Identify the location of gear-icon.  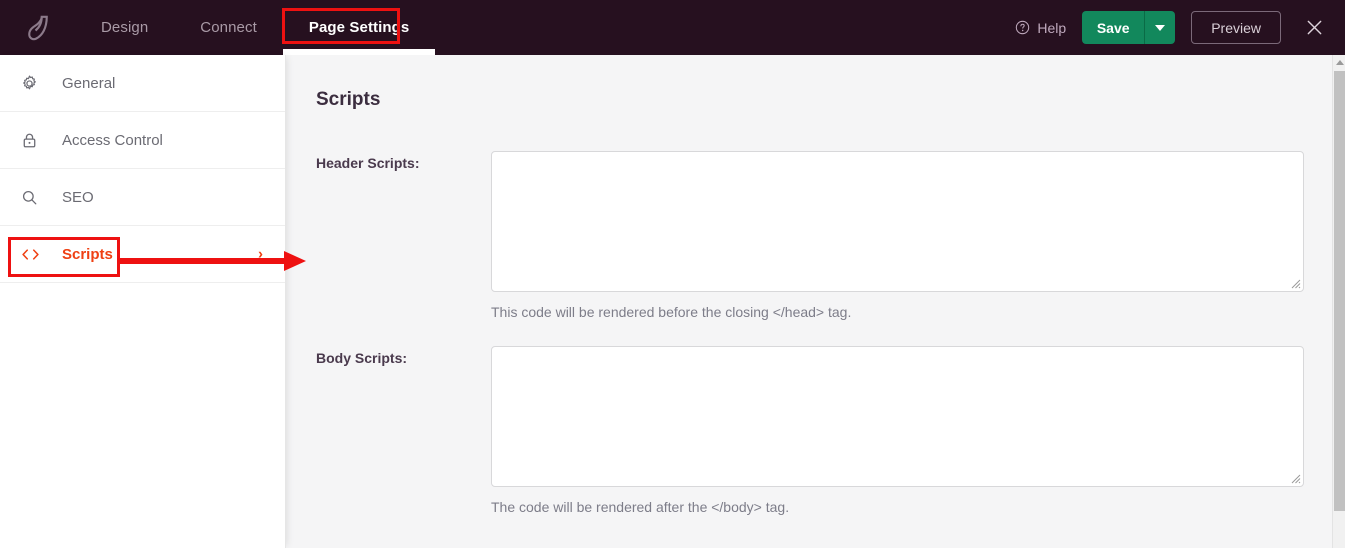
(35, 83).